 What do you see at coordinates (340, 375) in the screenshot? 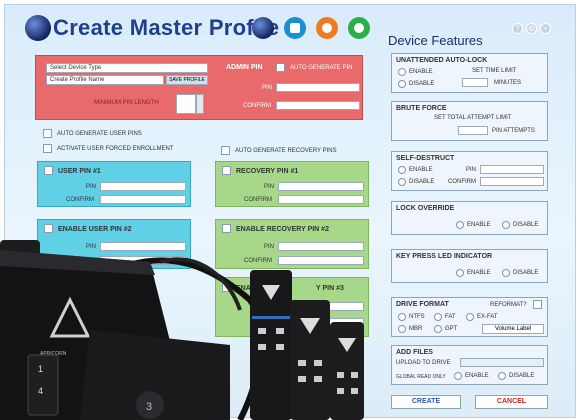
I see `usb-key-3-btn-a` at bounding box center [340, 375].